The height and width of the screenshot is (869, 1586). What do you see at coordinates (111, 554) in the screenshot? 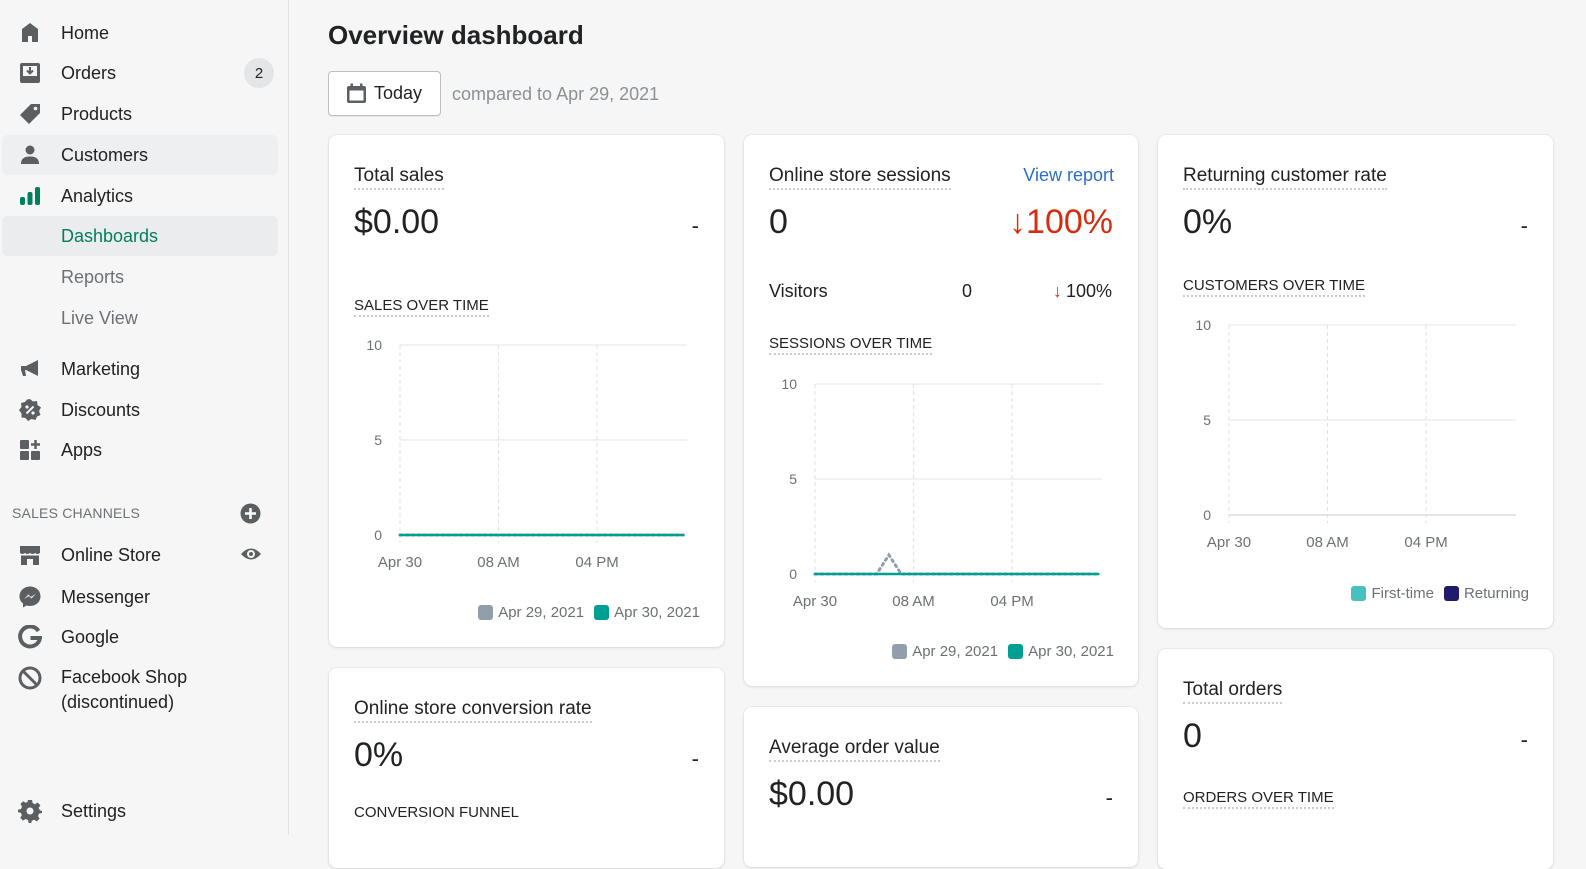
I see `sidebar-item-label: Online Store` at bounding box center [111, 554].